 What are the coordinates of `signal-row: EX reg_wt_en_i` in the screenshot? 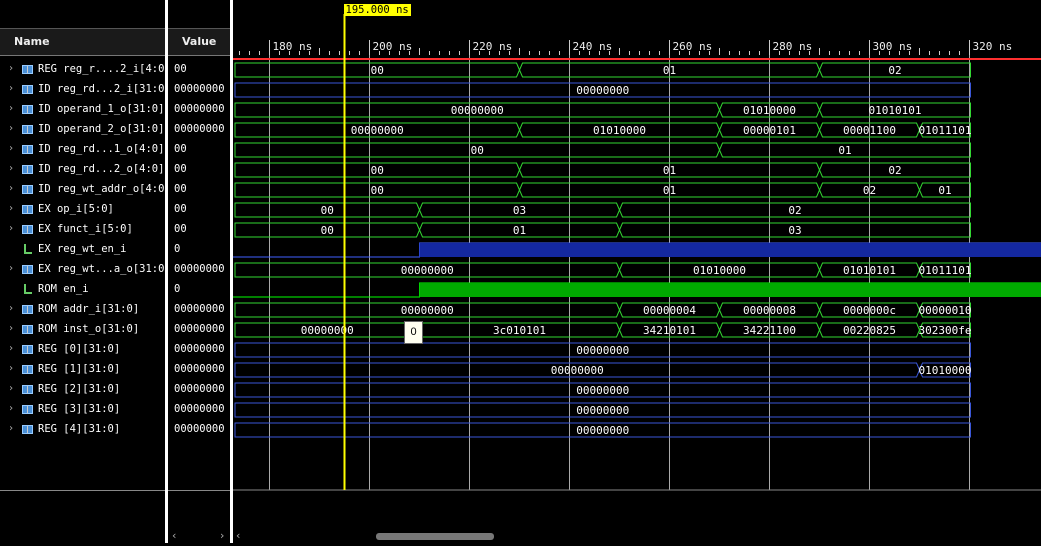 It's located at (82, 250).